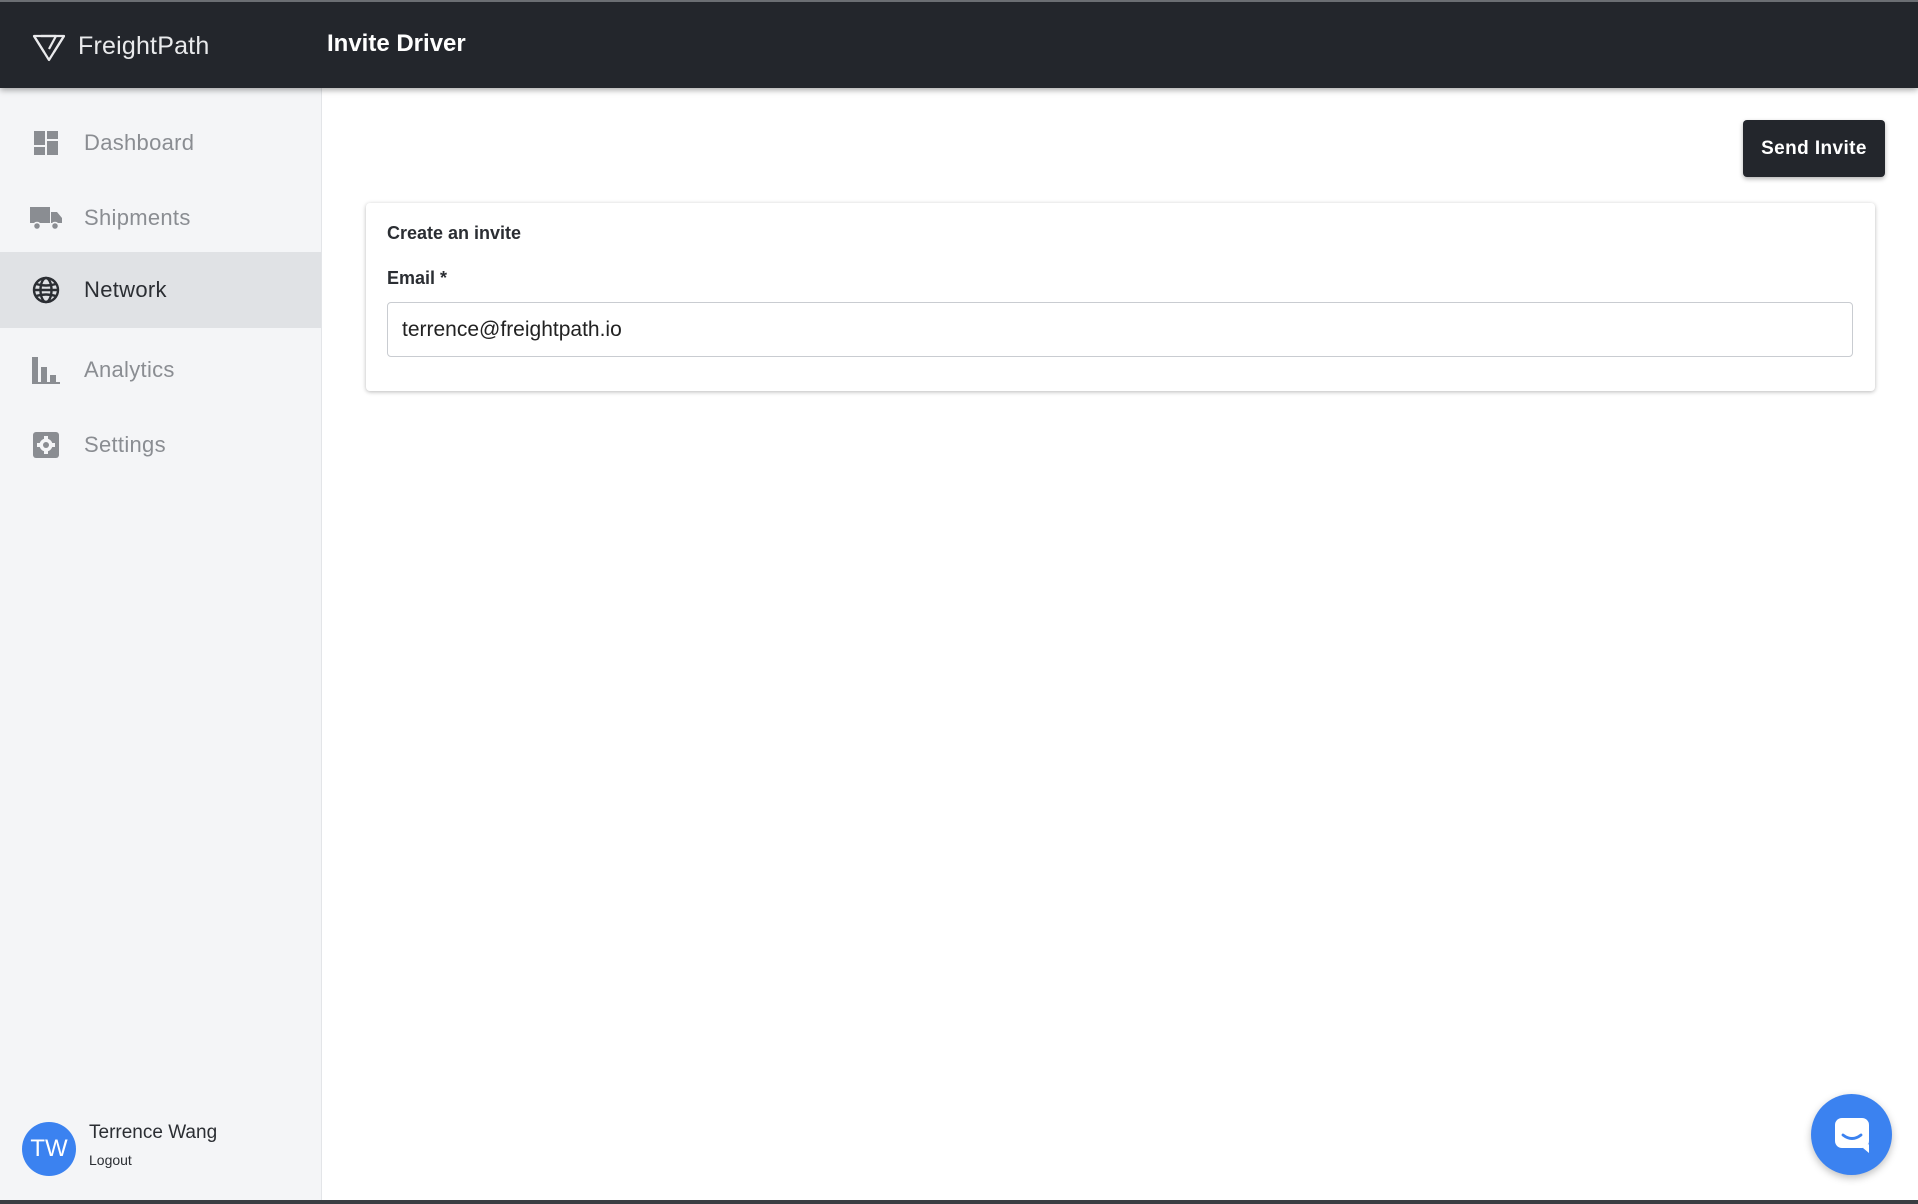  I want to click on dashboard-icon, so click(46, 143).